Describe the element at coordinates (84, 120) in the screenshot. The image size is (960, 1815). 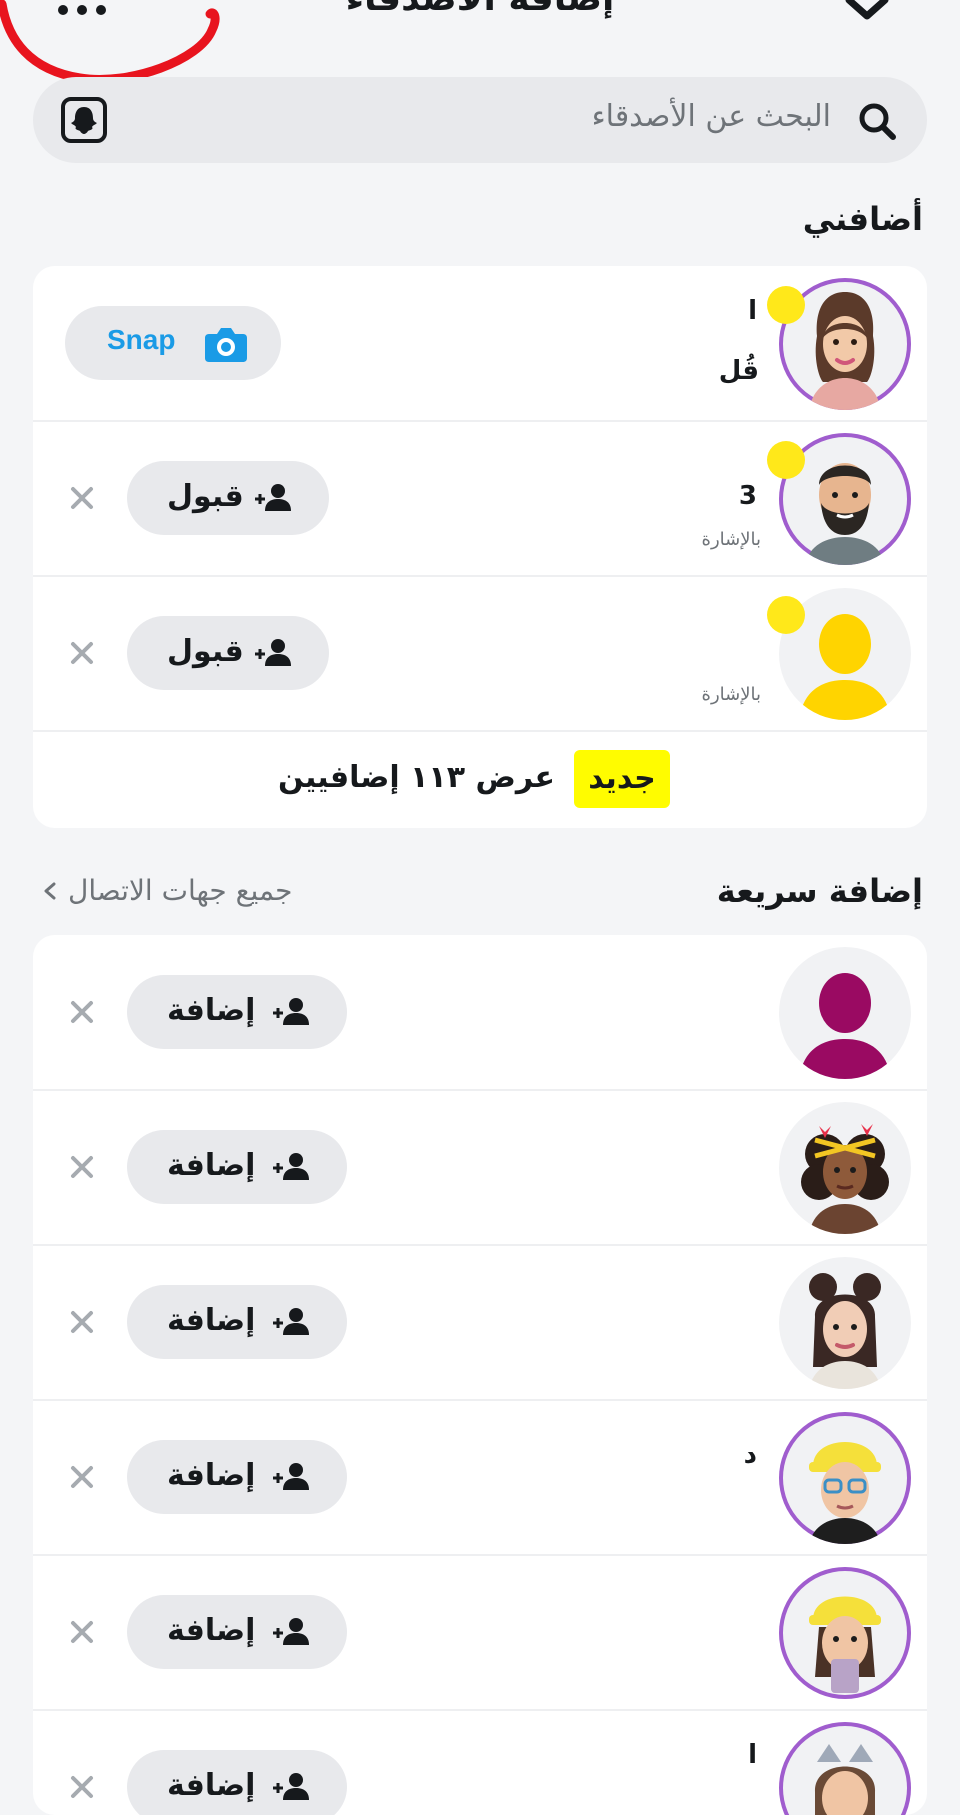
I see `snapcode-ghost-icon` at that location.